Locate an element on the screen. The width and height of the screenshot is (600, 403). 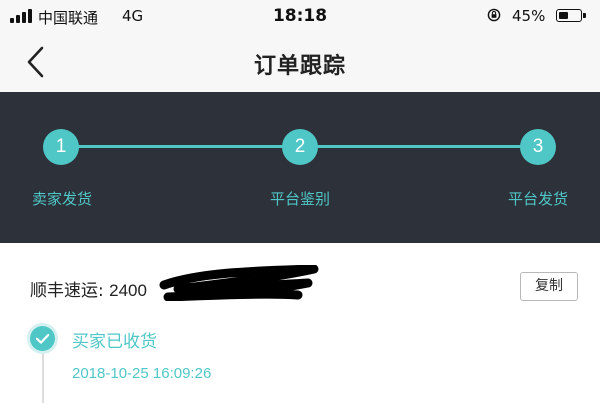
courier-row: 顺丰速运: 2400 is located at coordinates (88, 288).